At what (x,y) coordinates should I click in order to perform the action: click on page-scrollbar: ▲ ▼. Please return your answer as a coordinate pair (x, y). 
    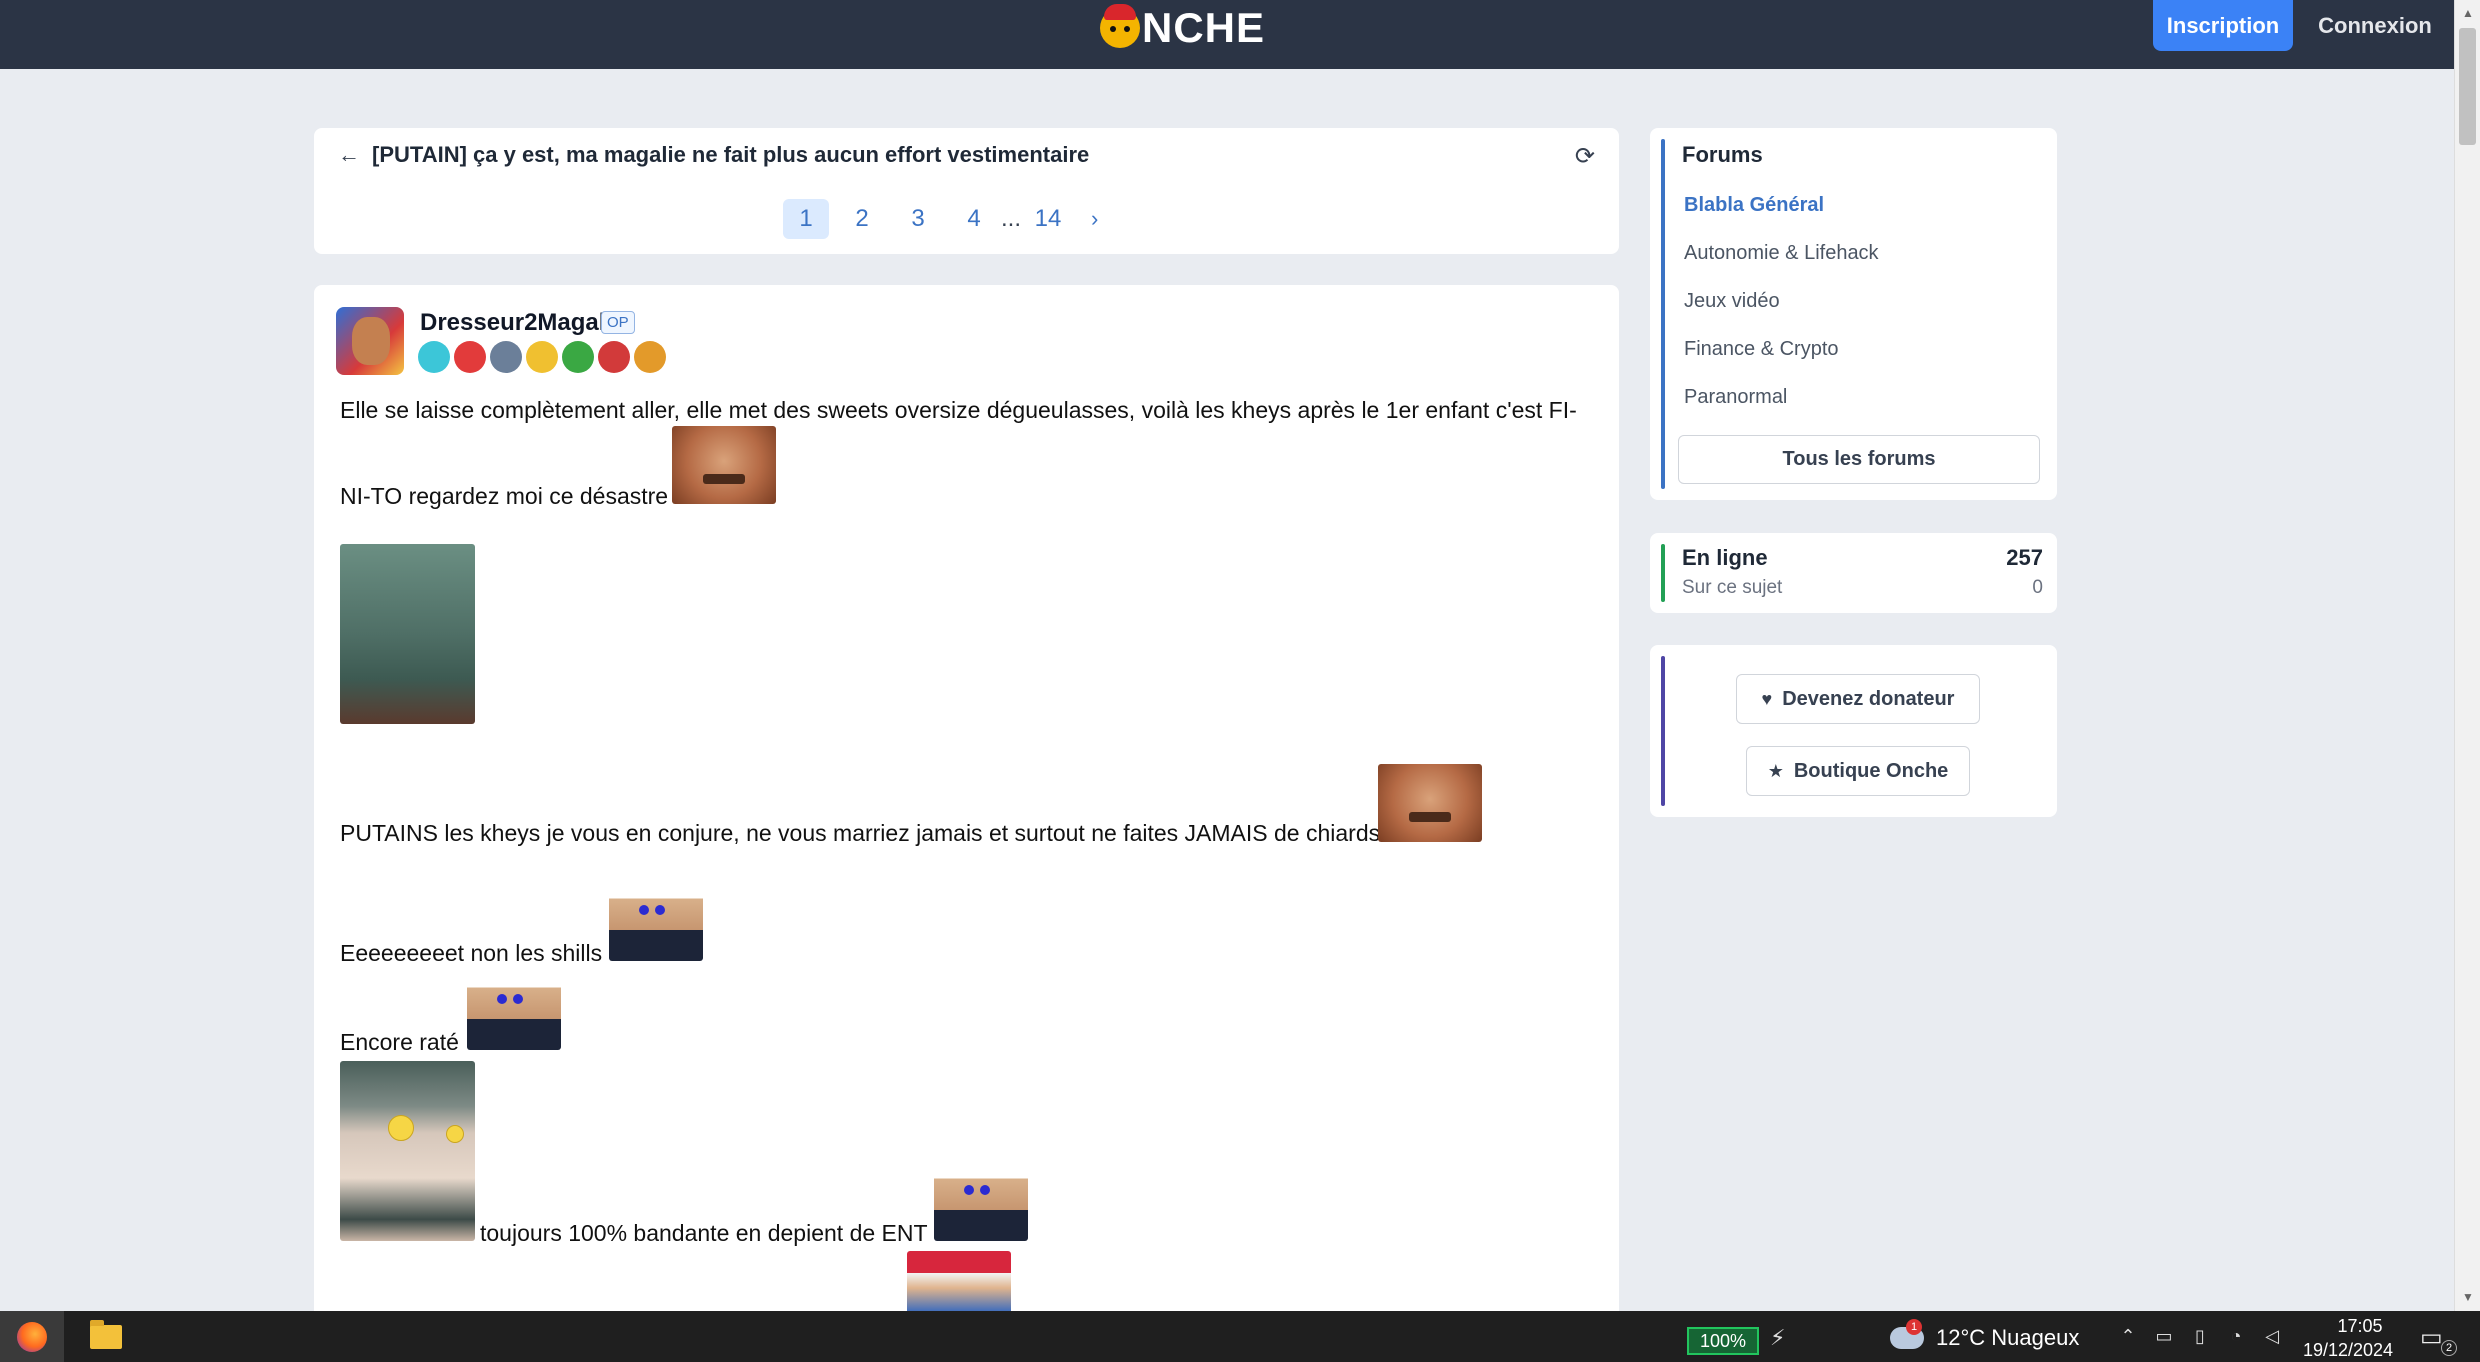
    Looking at the image, I should click on (2467, 655).